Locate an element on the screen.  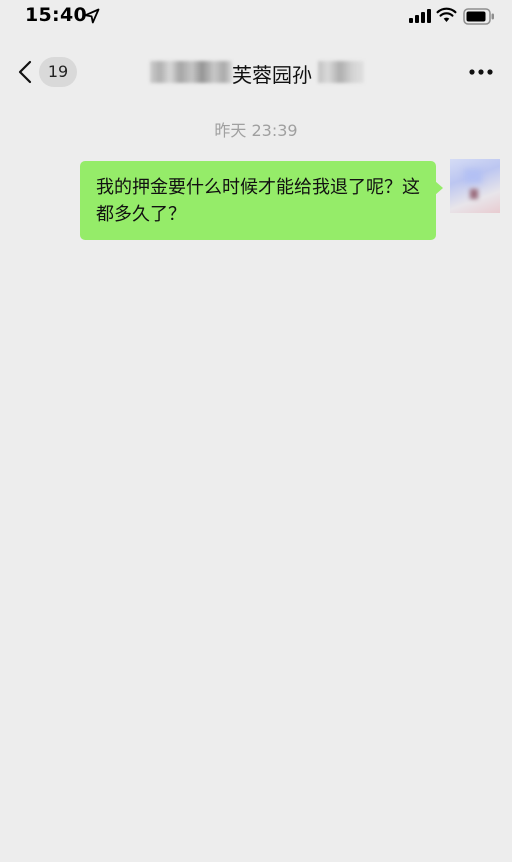
message-row-outgoing: 我的押金要什么时候才能给我退了呢？这都多久了？ is located at coordinates (256, 204).